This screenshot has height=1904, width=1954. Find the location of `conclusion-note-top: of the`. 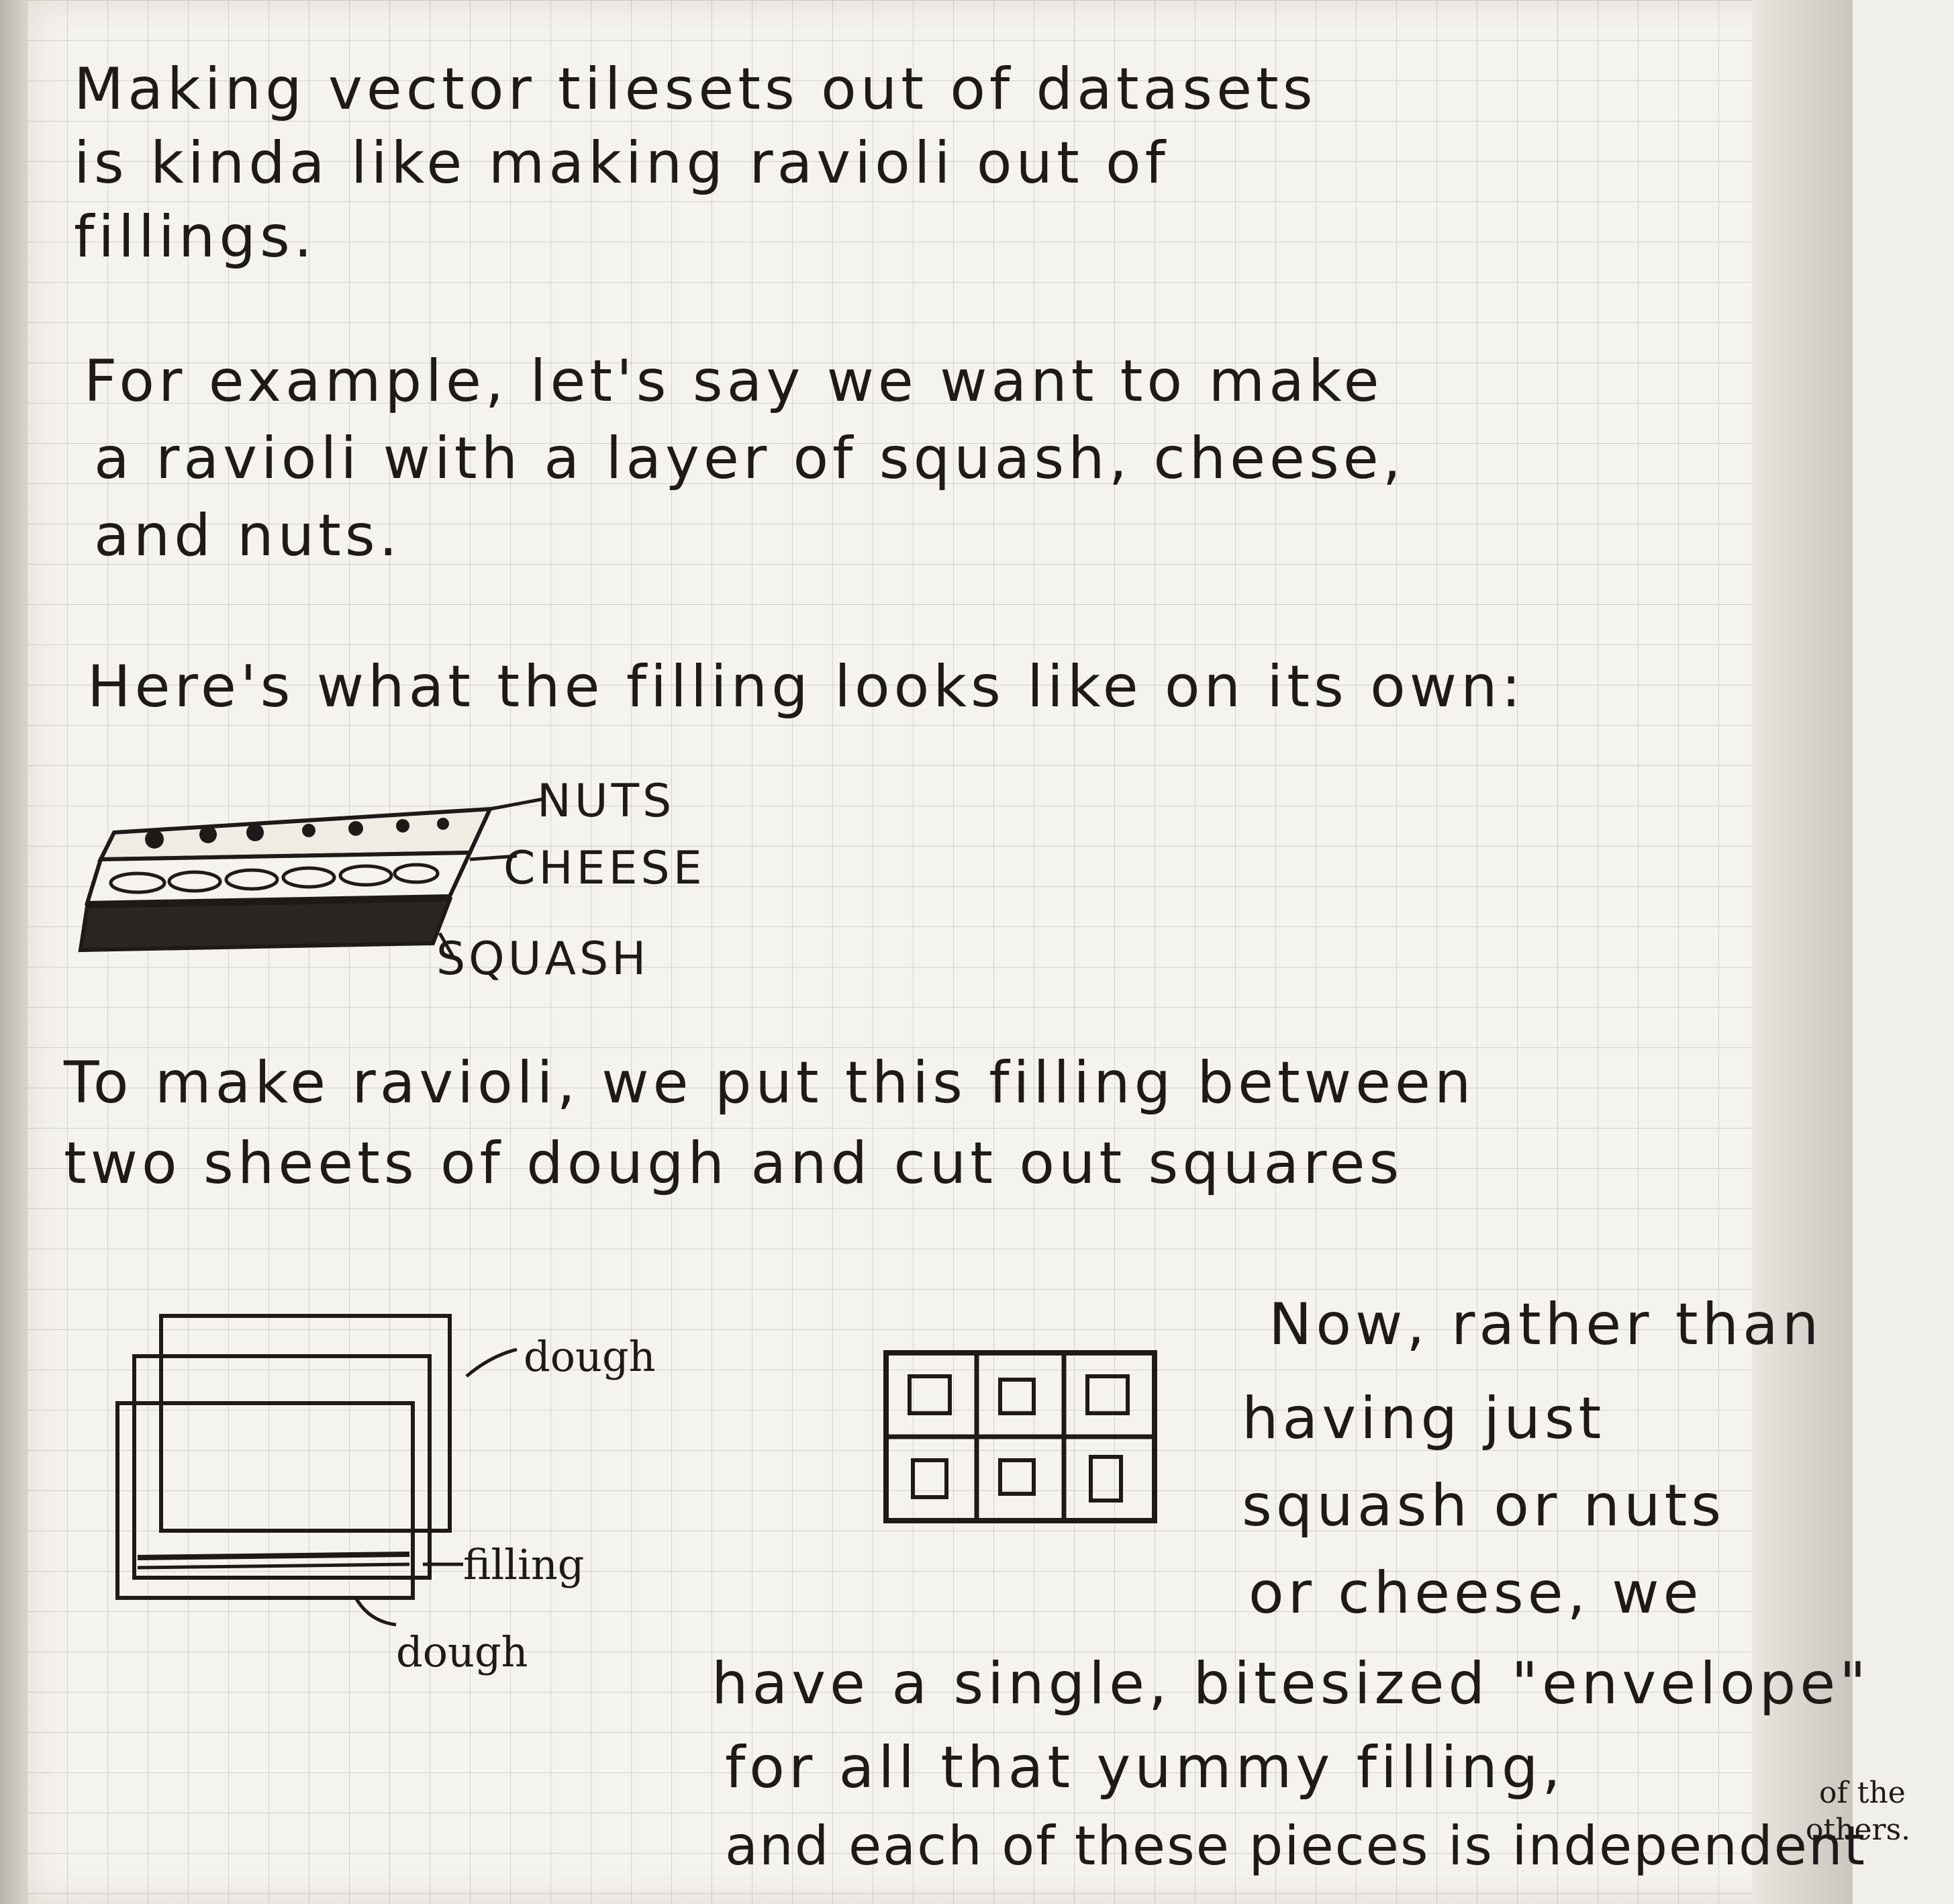

conclusion-note-top: of the is located at coordinates (1862, 1793).